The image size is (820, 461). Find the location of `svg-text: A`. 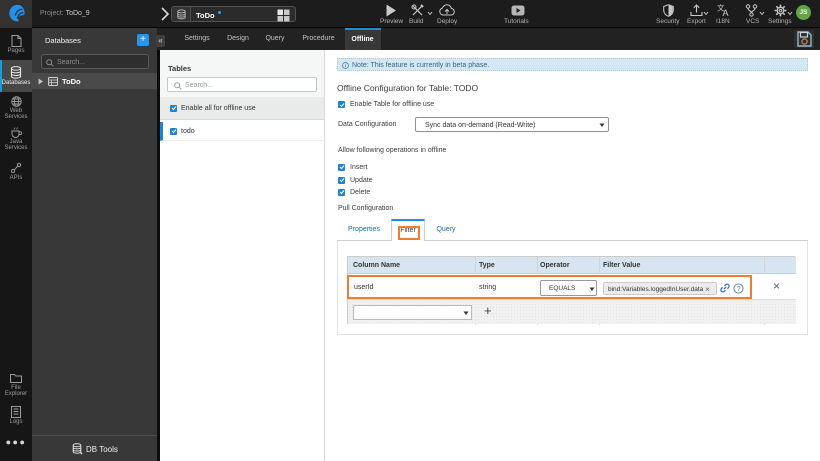

svg-text: A is located at coordinates (726, 12).